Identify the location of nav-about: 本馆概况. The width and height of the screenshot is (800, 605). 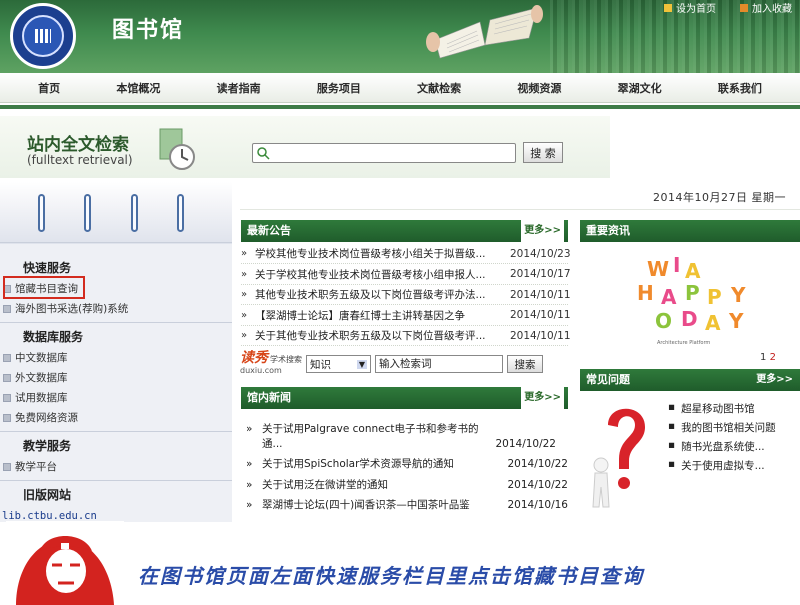
(138, 88).